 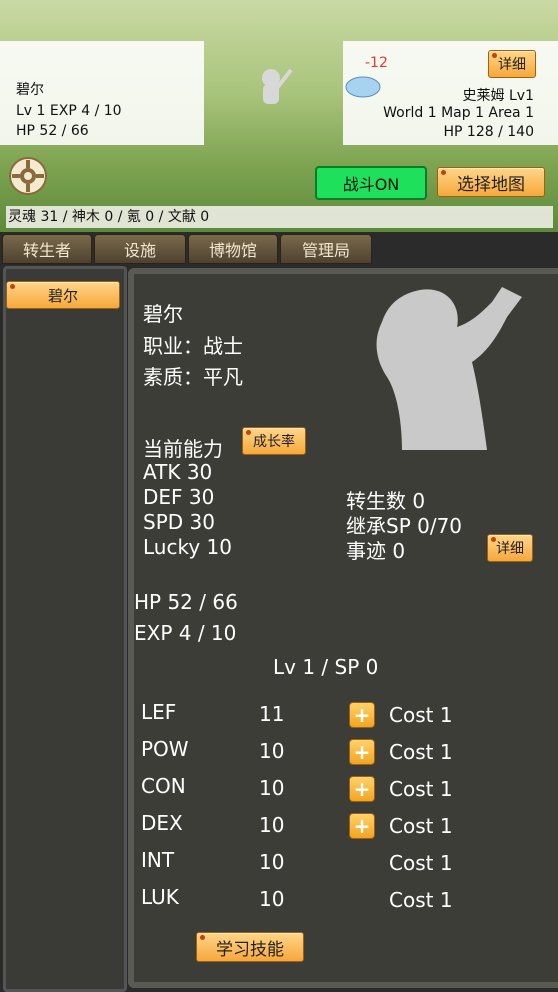 What do you see at coordinates (449, 368) in the screenshot?
I see `character-portrait` at bounding box center [449, 368].